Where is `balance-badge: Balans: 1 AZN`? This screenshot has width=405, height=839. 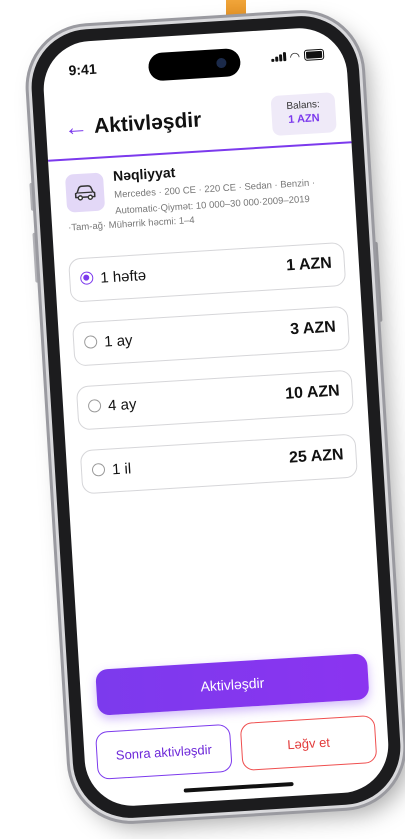
balance-badge: Balans: 1 AZN is located at coordinates (303, 114).